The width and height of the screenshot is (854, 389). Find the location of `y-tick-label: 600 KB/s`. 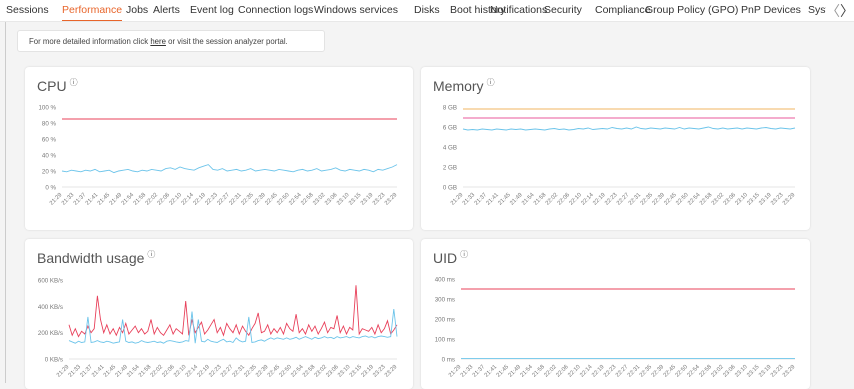

y-tick-label: 600 KB/s is located at coordinates (50, 281).